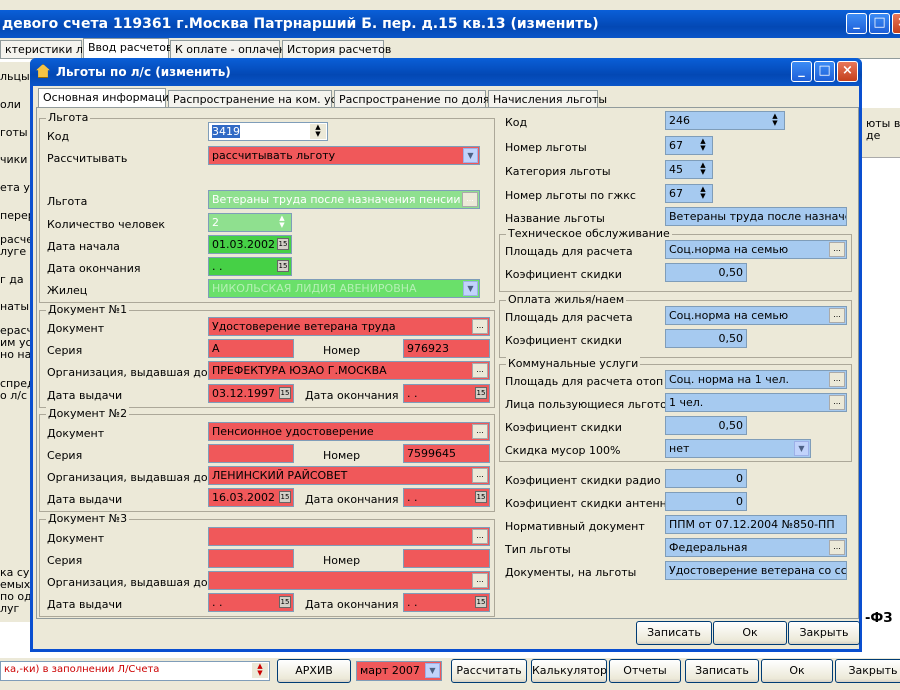 The width and height of the screenshot is (900, 690). I want to click on end-date-field: . . 15, so click(250, 266).